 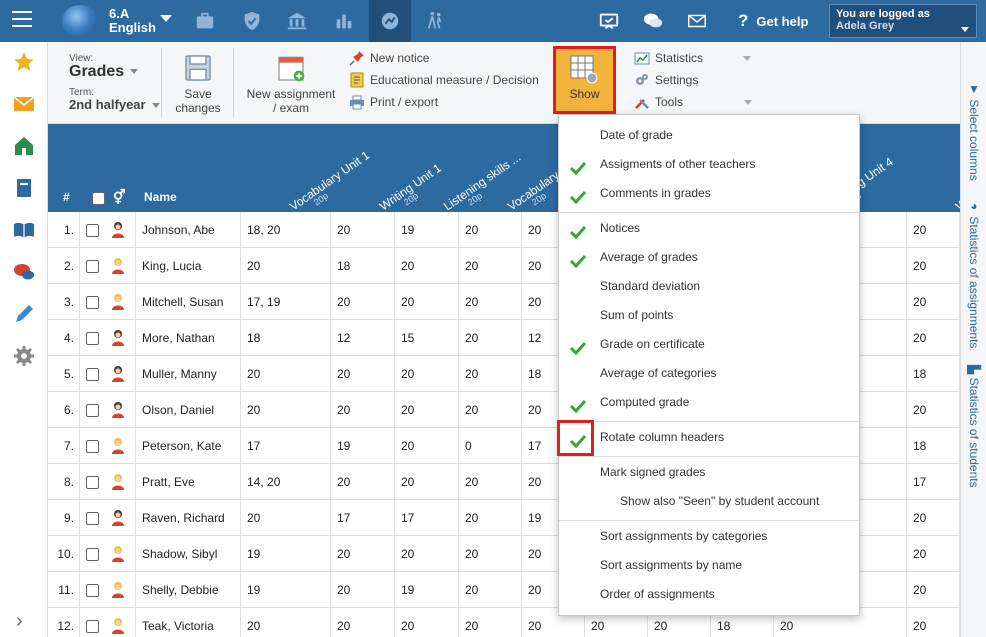 I want to click on board-icon, so click(x=609, y=21).